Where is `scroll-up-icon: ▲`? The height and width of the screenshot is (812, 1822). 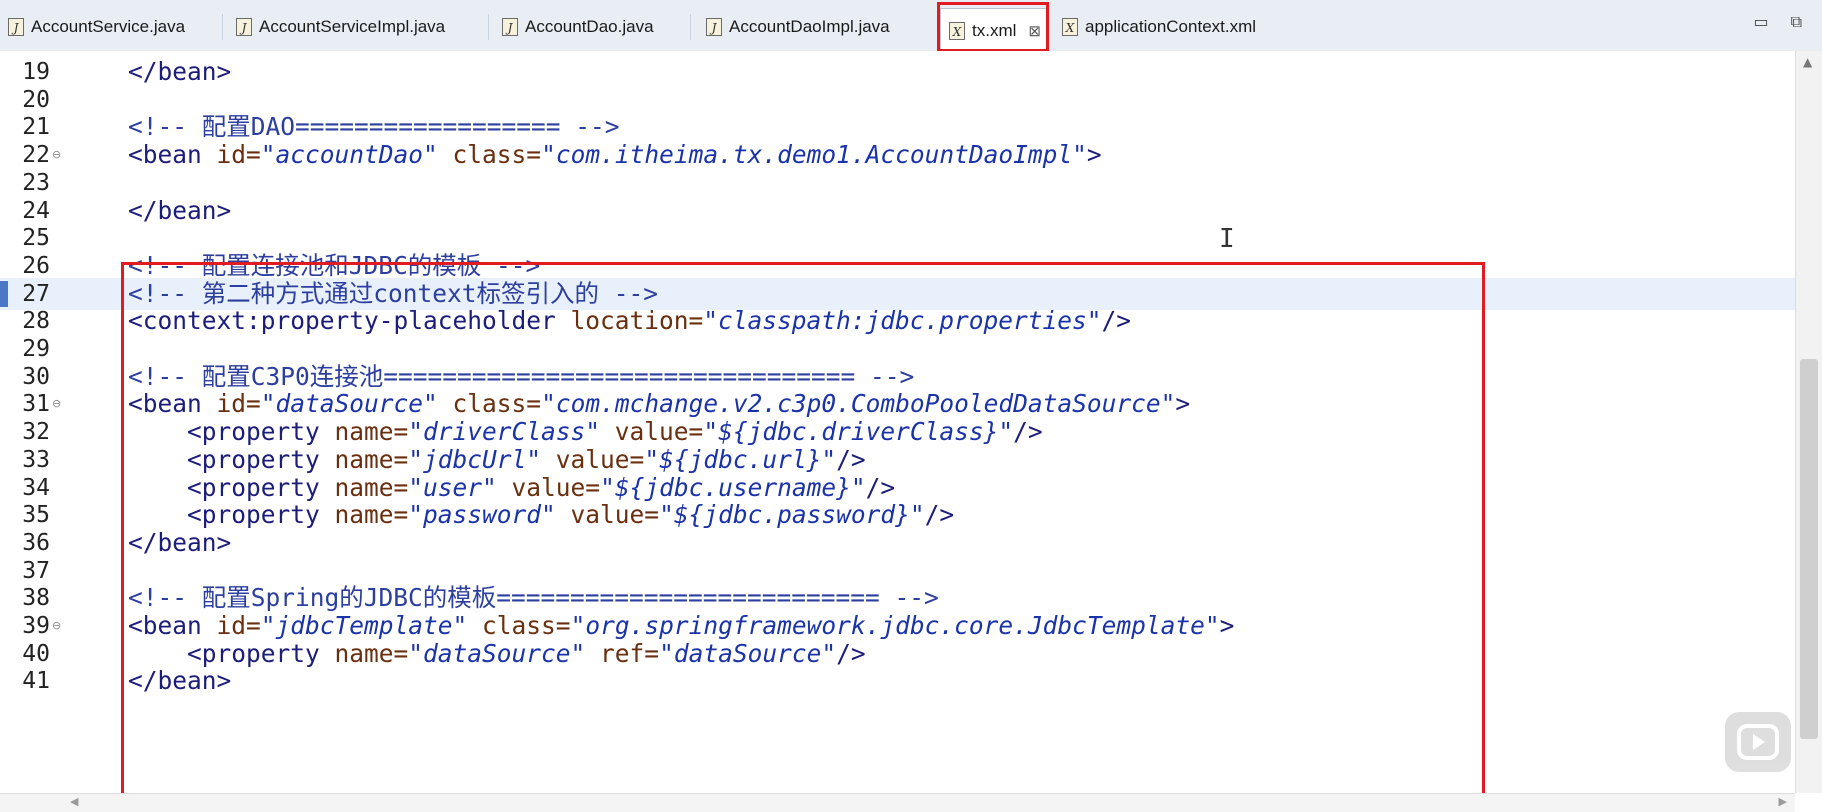
scroll-up-icon: ▲ is located at coordinates (1807, 62).